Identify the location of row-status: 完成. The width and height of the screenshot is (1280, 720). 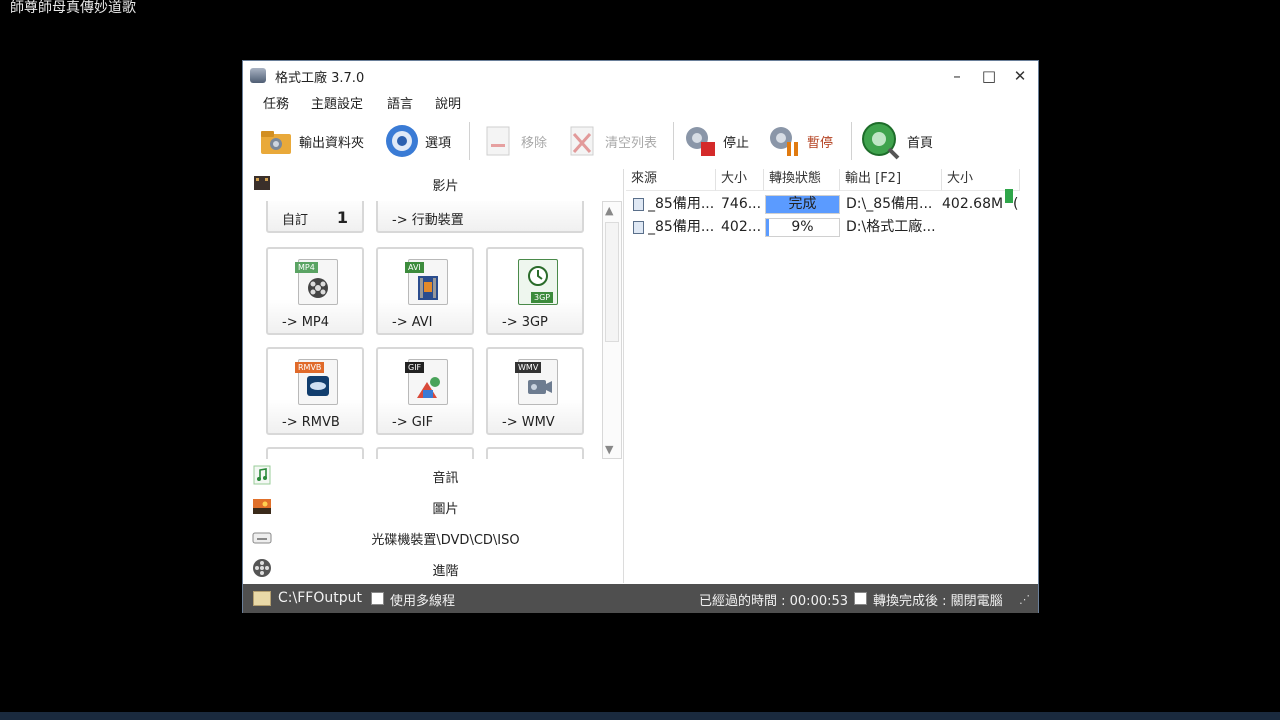
(802, 204).